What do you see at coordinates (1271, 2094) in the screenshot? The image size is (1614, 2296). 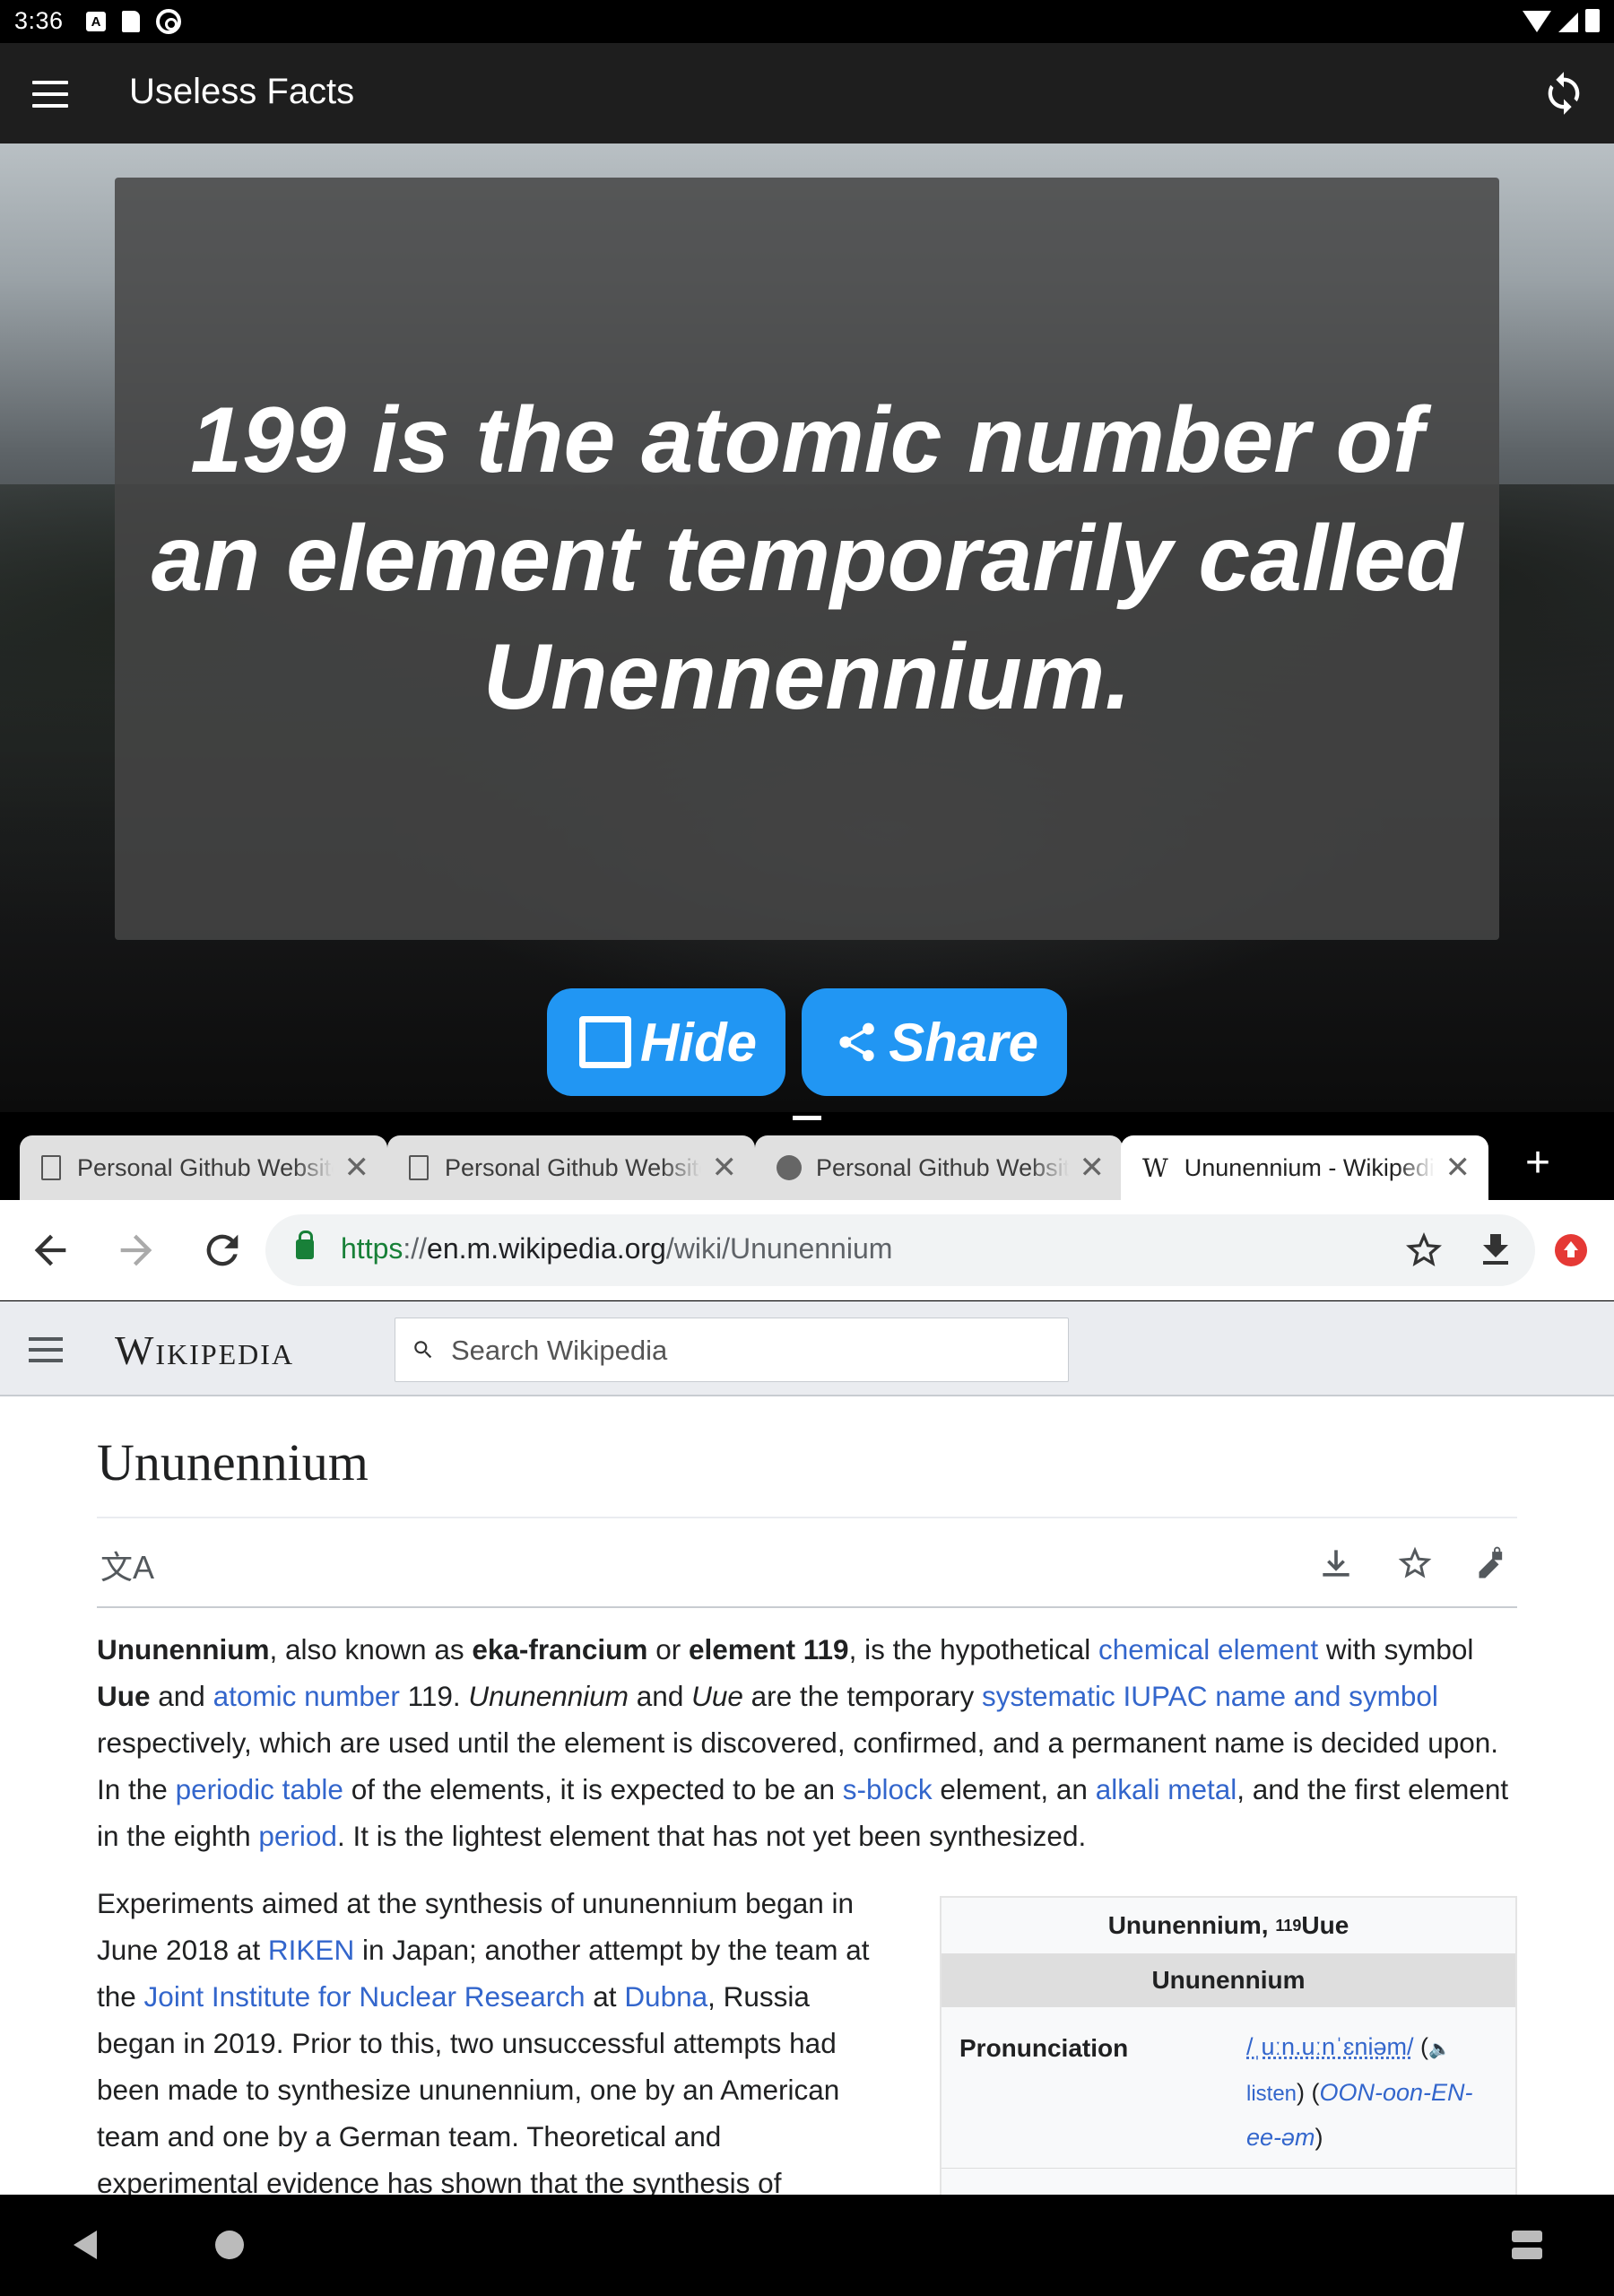 I see `listen-link: listen` at bounding box center [1271, 2094].